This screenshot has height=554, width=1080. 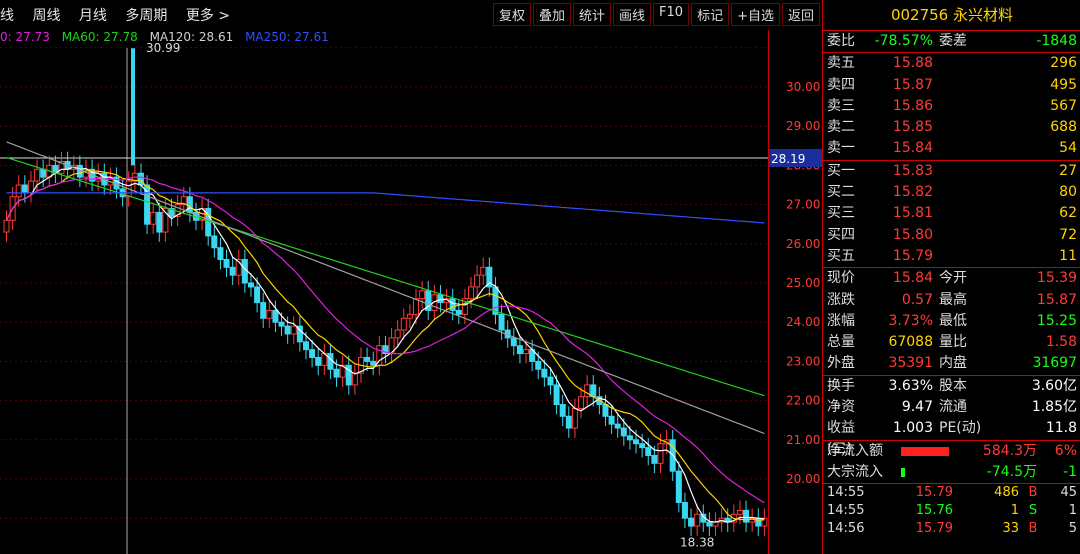 What do you see at coordinates (710, 14) in the screenshot?
I see `mark-button: 标记` at bounding box center [710, 14].